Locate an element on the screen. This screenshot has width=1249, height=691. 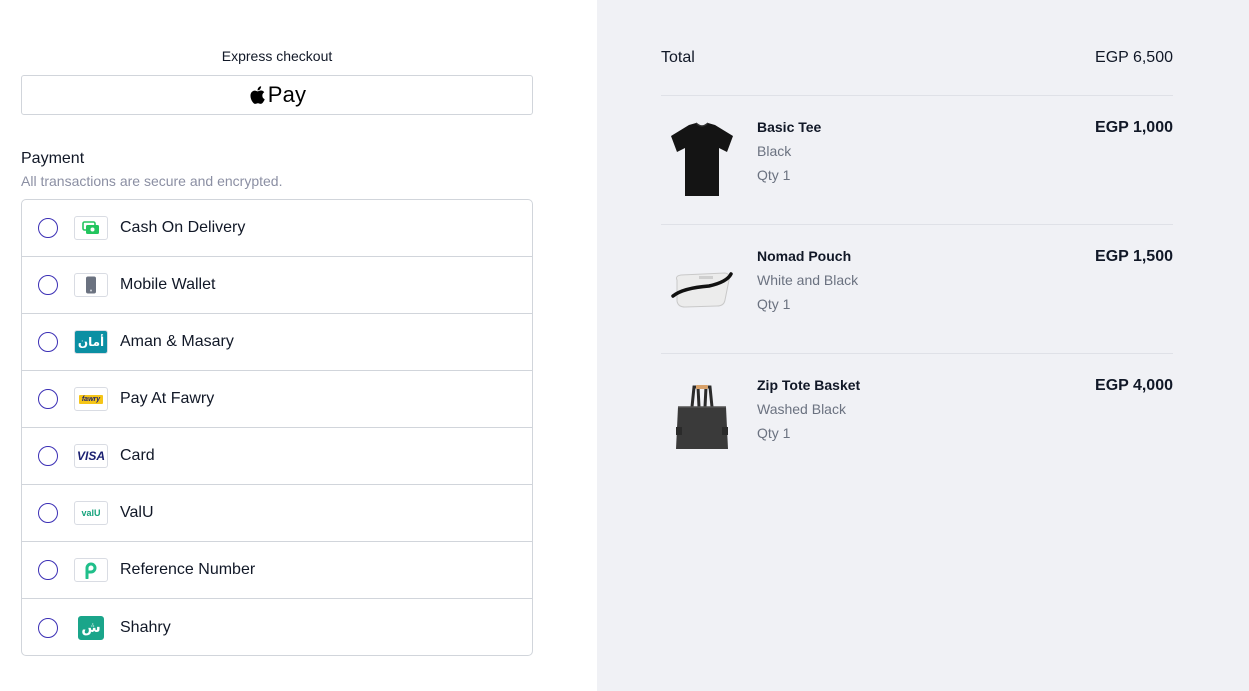
payment-method-label: Aman & Masary is located at coordinates (177, 341).